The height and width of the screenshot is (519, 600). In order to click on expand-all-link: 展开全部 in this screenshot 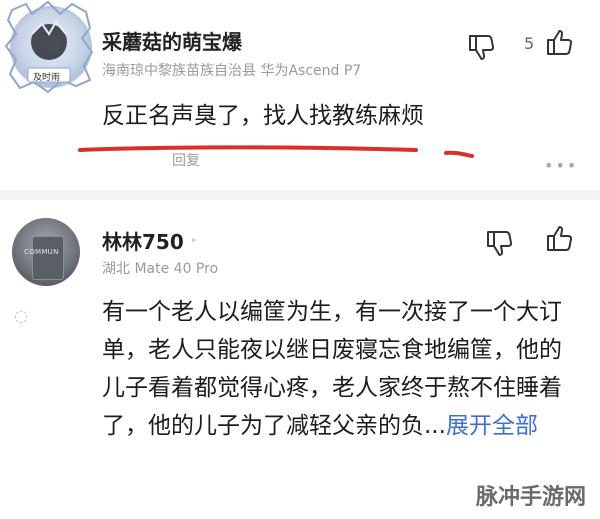, I will do `click(492, 426)`.